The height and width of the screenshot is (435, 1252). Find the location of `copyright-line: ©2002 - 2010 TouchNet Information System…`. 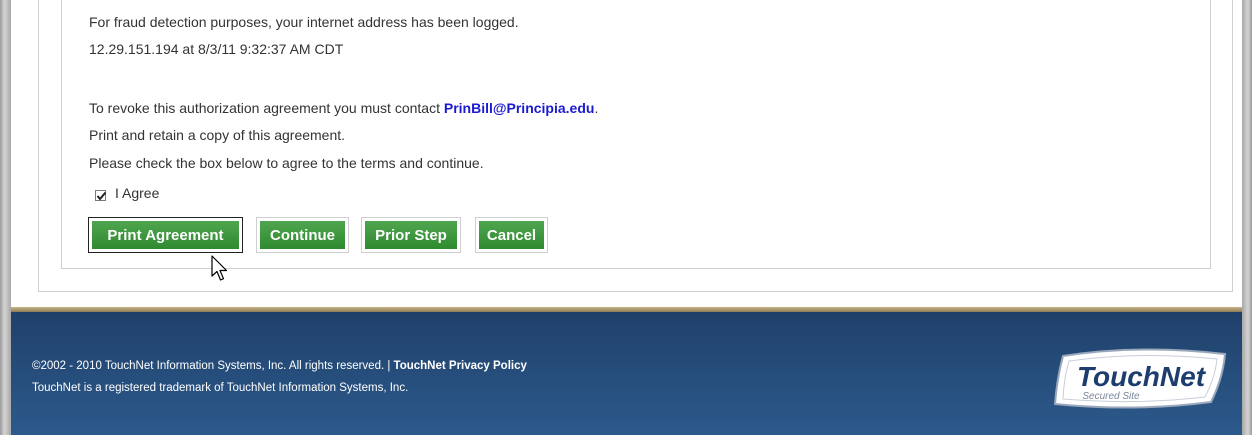

copyright-line: ©2002 - 2010 TouchNet Information System… is located at coordinates (279, 366).